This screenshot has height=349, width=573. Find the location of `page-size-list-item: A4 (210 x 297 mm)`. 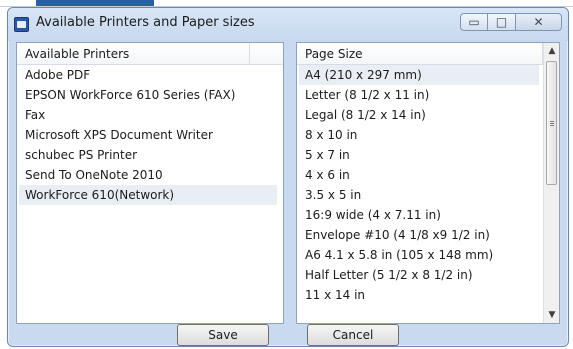

page-size-list-item: A4 (210 x 297 mm) is located at coordinates (419, 75).